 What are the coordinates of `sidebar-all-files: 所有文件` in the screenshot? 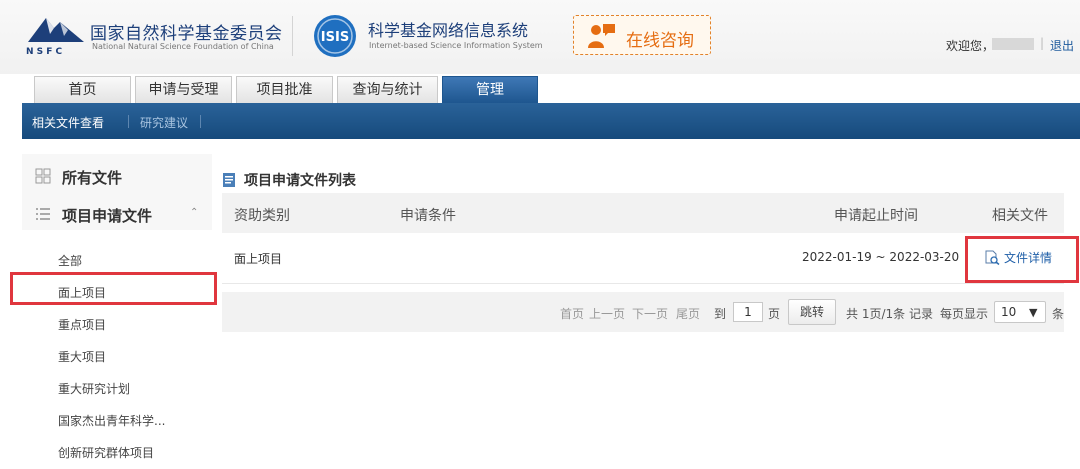 It's located at (117, 176).